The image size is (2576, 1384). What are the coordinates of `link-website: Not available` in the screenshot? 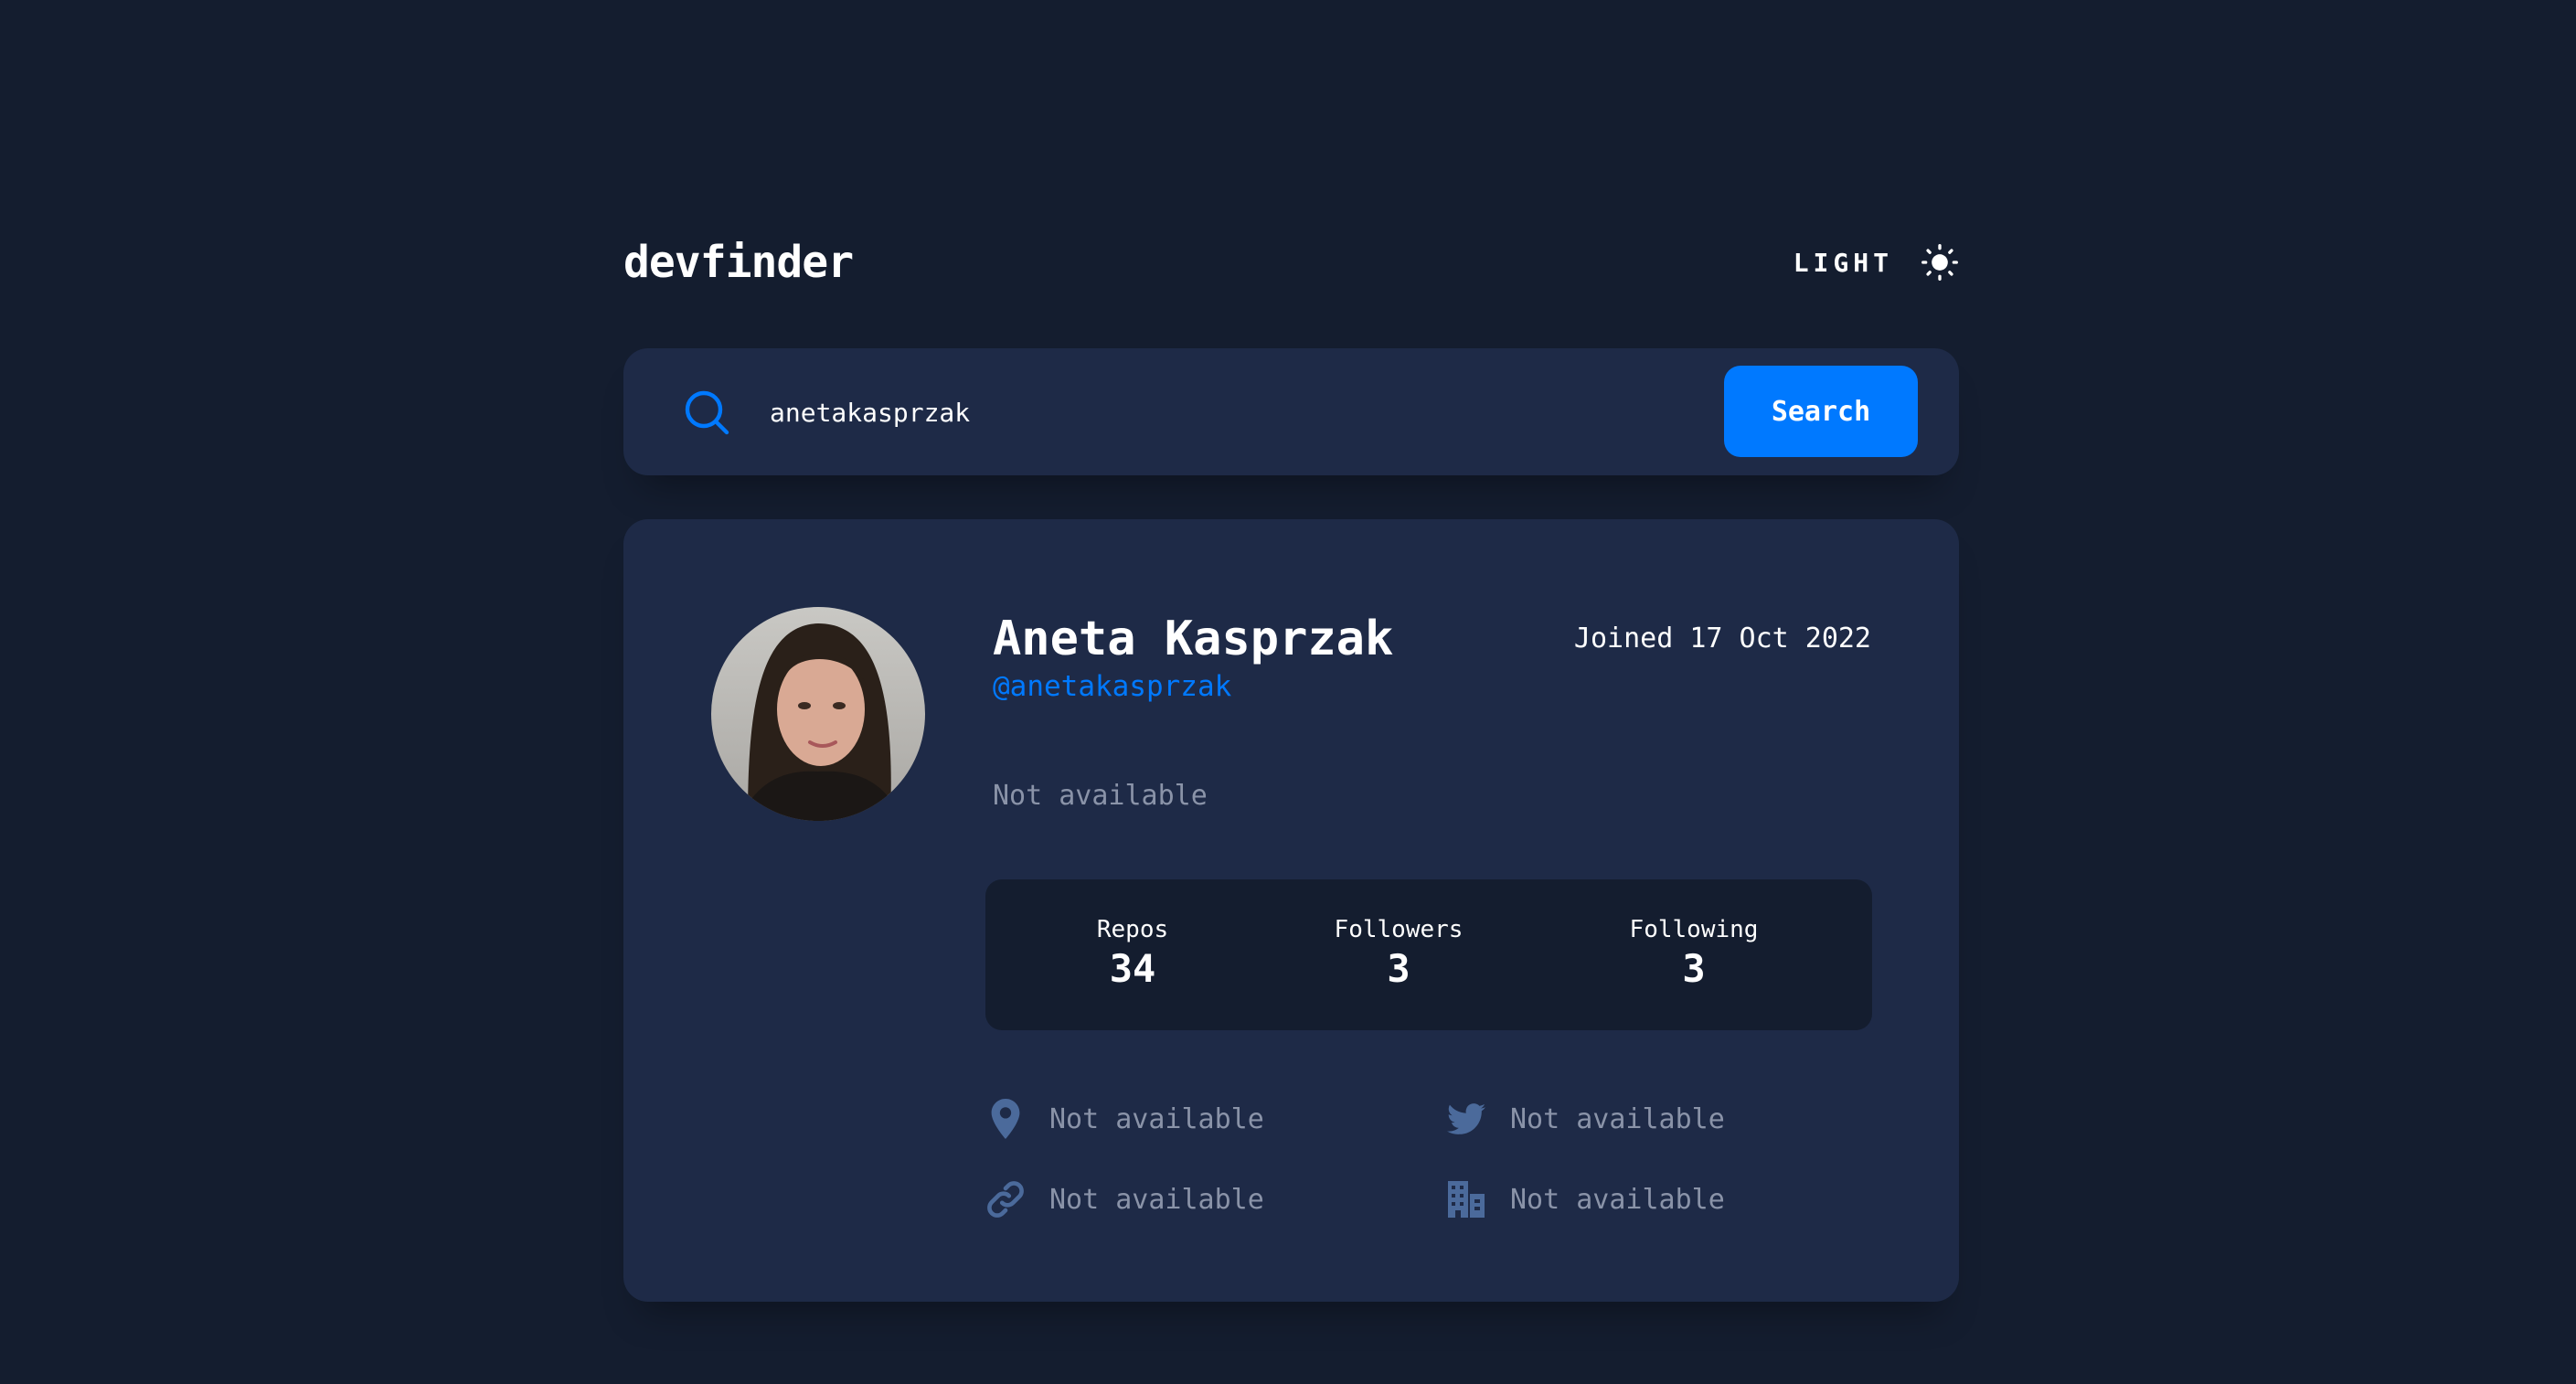 It's located at (1124, 1199).